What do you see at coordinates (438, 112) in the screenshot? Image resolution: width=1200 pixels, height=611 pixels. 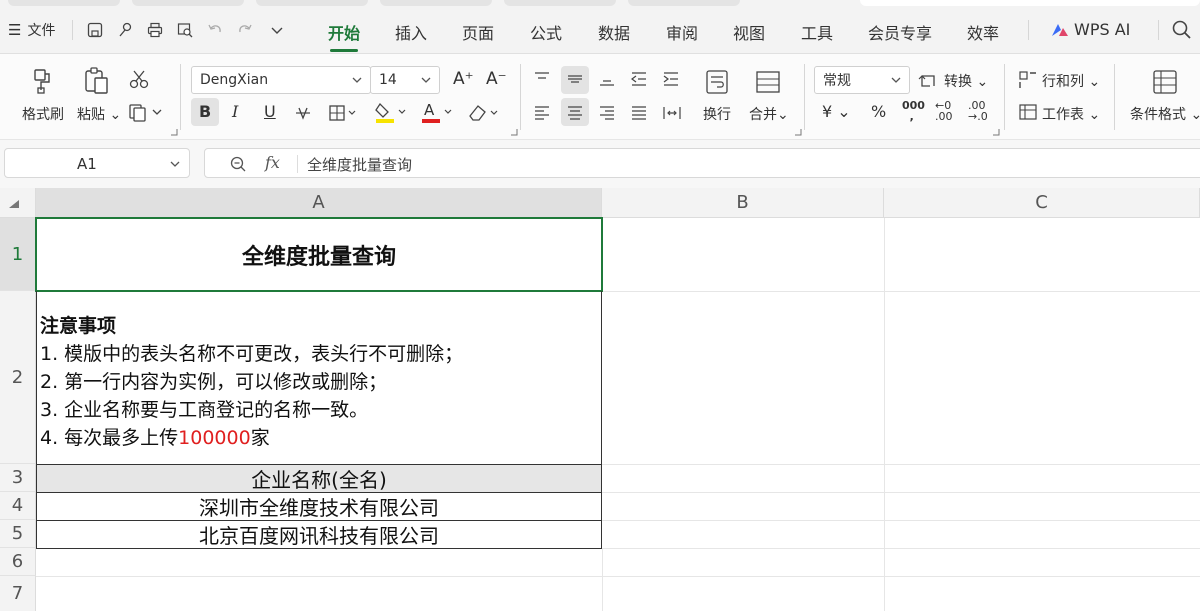 I see `font-color-icon: A` at bounding box center [438, 112].